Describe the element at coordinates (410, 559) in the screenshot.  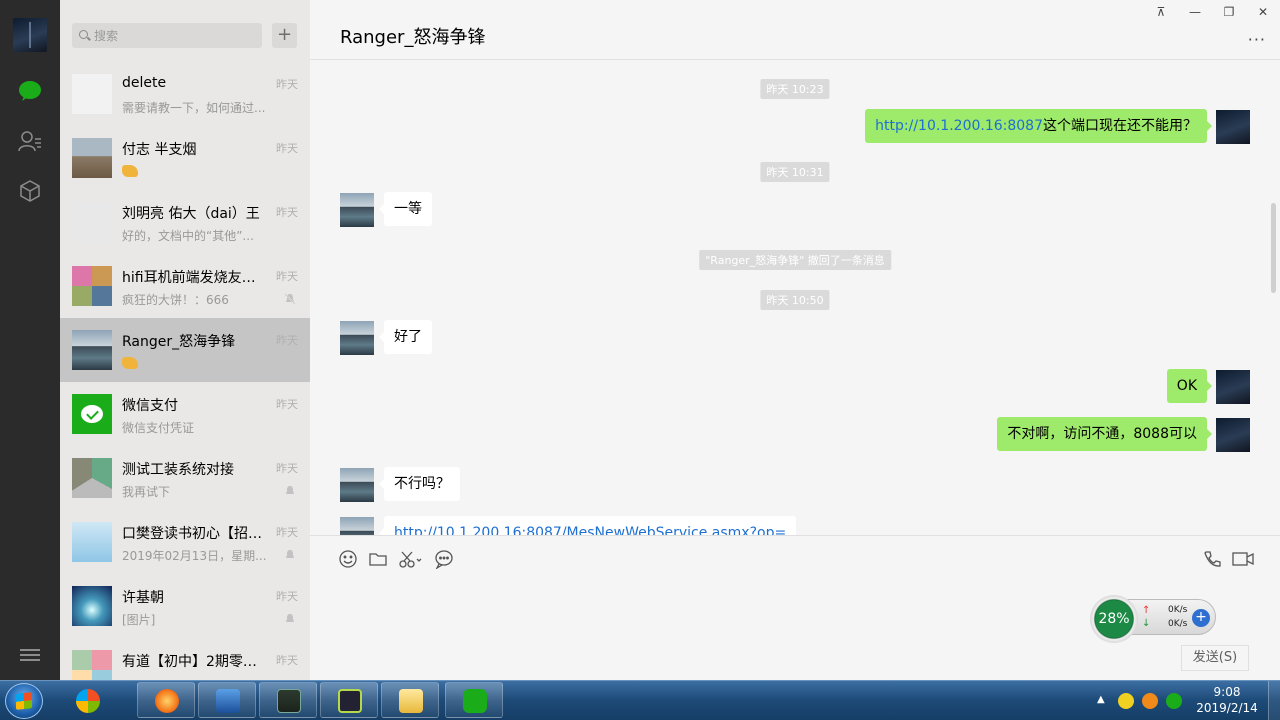
I see `screenshot-scissors-icon` at that location.